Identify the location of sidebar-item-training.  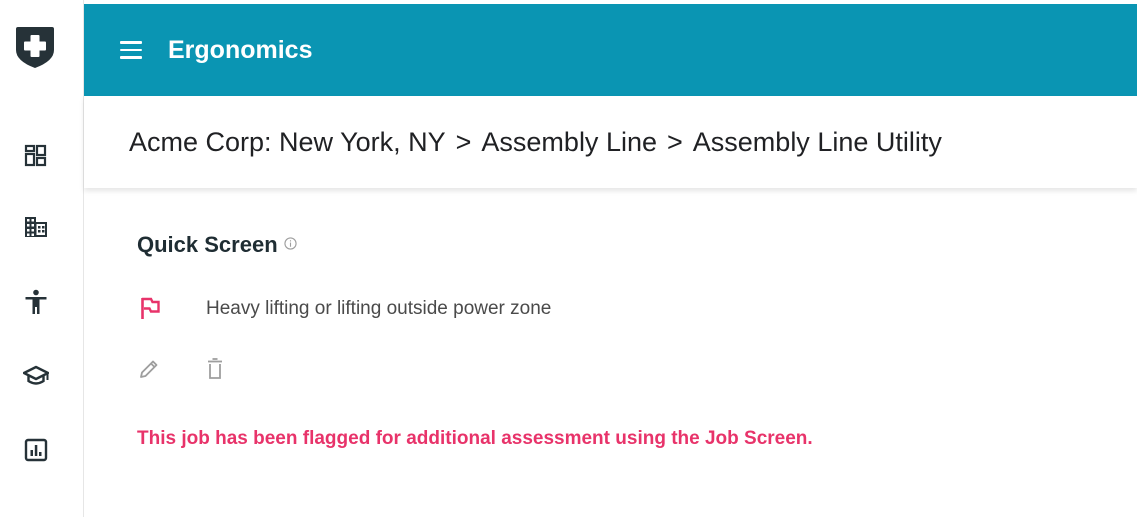
(36, 376).